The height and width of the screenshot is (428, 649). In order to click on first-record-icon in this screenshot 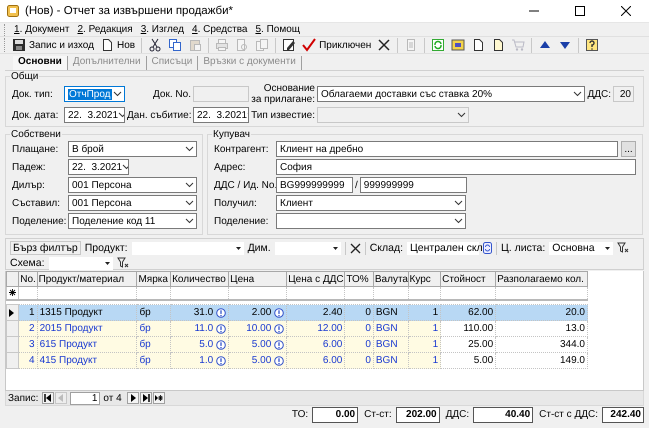, I will do `click(48, 398)`.